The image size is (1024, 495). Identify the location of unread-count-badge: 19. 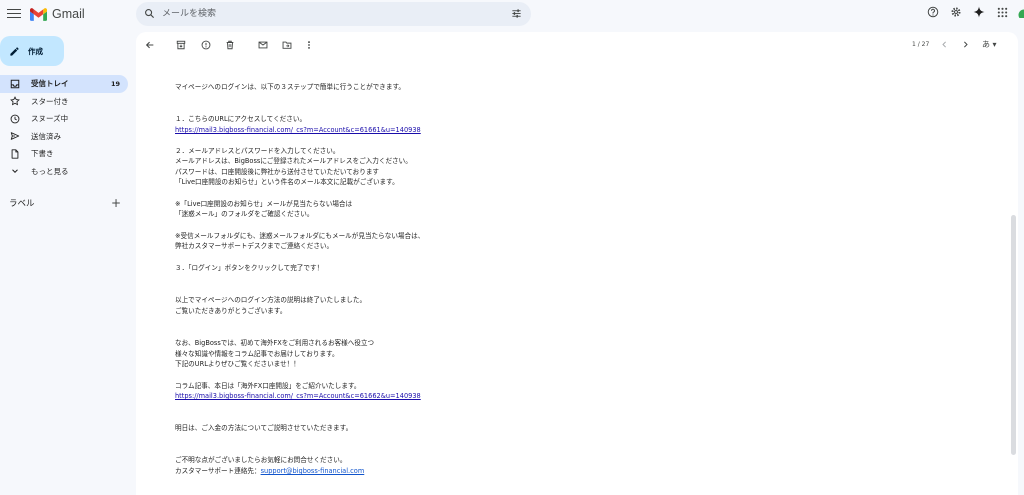
(115, 83).